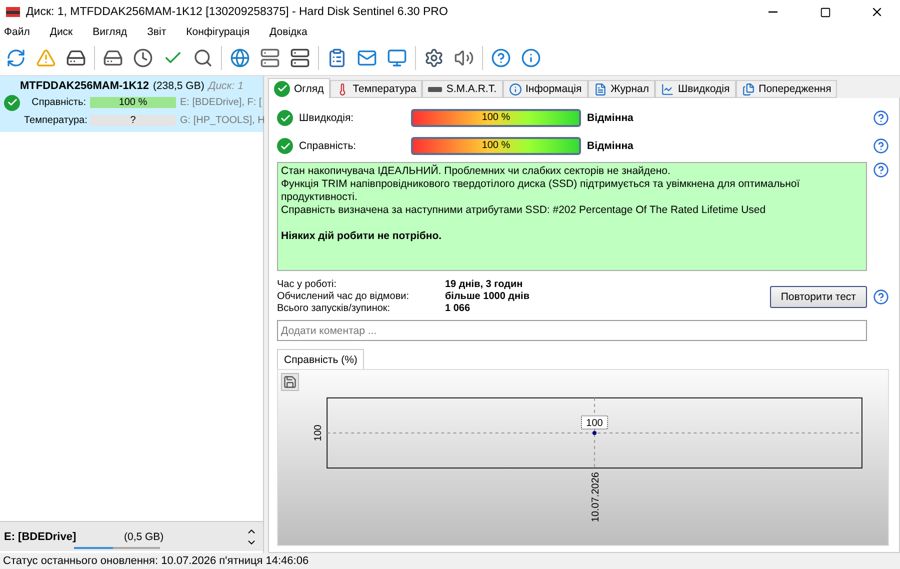 Image resolution: width=900 pixels, height=569 pixels. Describe the element at coordinates (290, 382) in the screenshot. I see `save-button` at that location.